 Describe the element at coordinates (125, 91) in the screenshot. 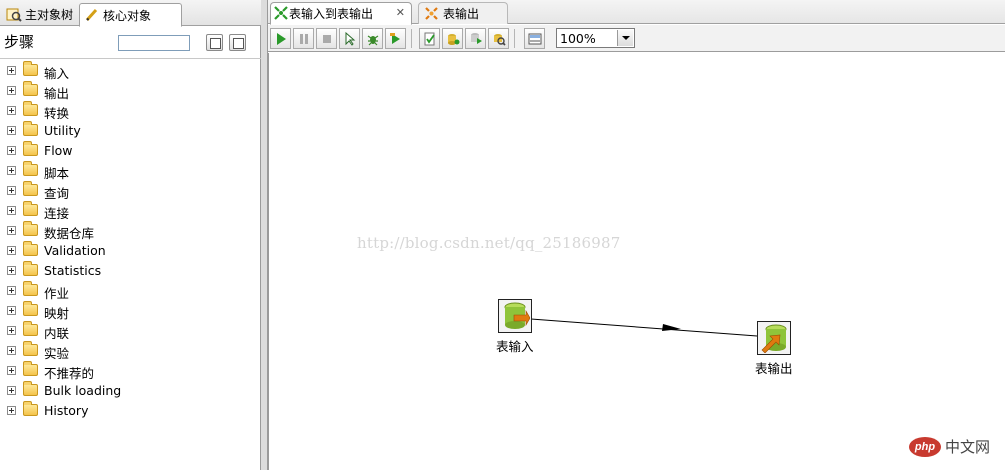

I see `tree-item-output: 输出` at that location.